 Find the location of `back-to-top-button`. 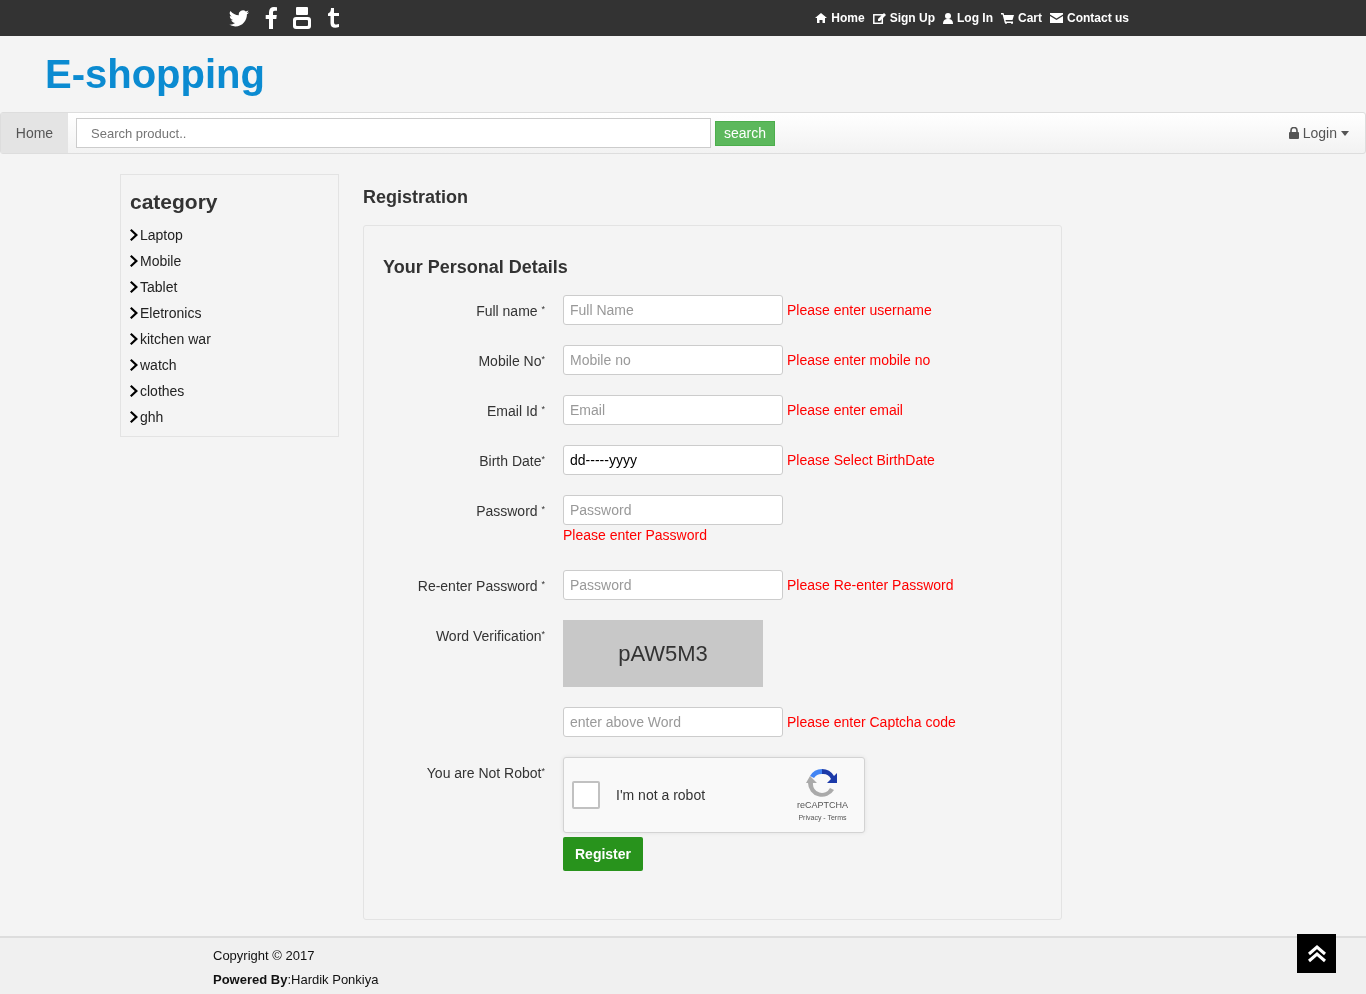

back-to-top-button is located at coordinates (1316, 953).